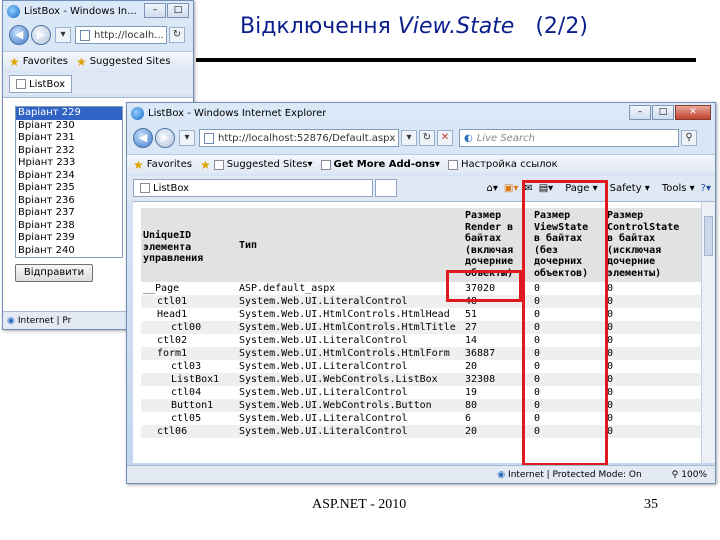 The width and height of the screenshot is (720, 540). What do you see at coordinates (173, 247) in the screenshot?
I see `header-unique-id: UniqueID элемента управления` at bounding box center [173, 247].